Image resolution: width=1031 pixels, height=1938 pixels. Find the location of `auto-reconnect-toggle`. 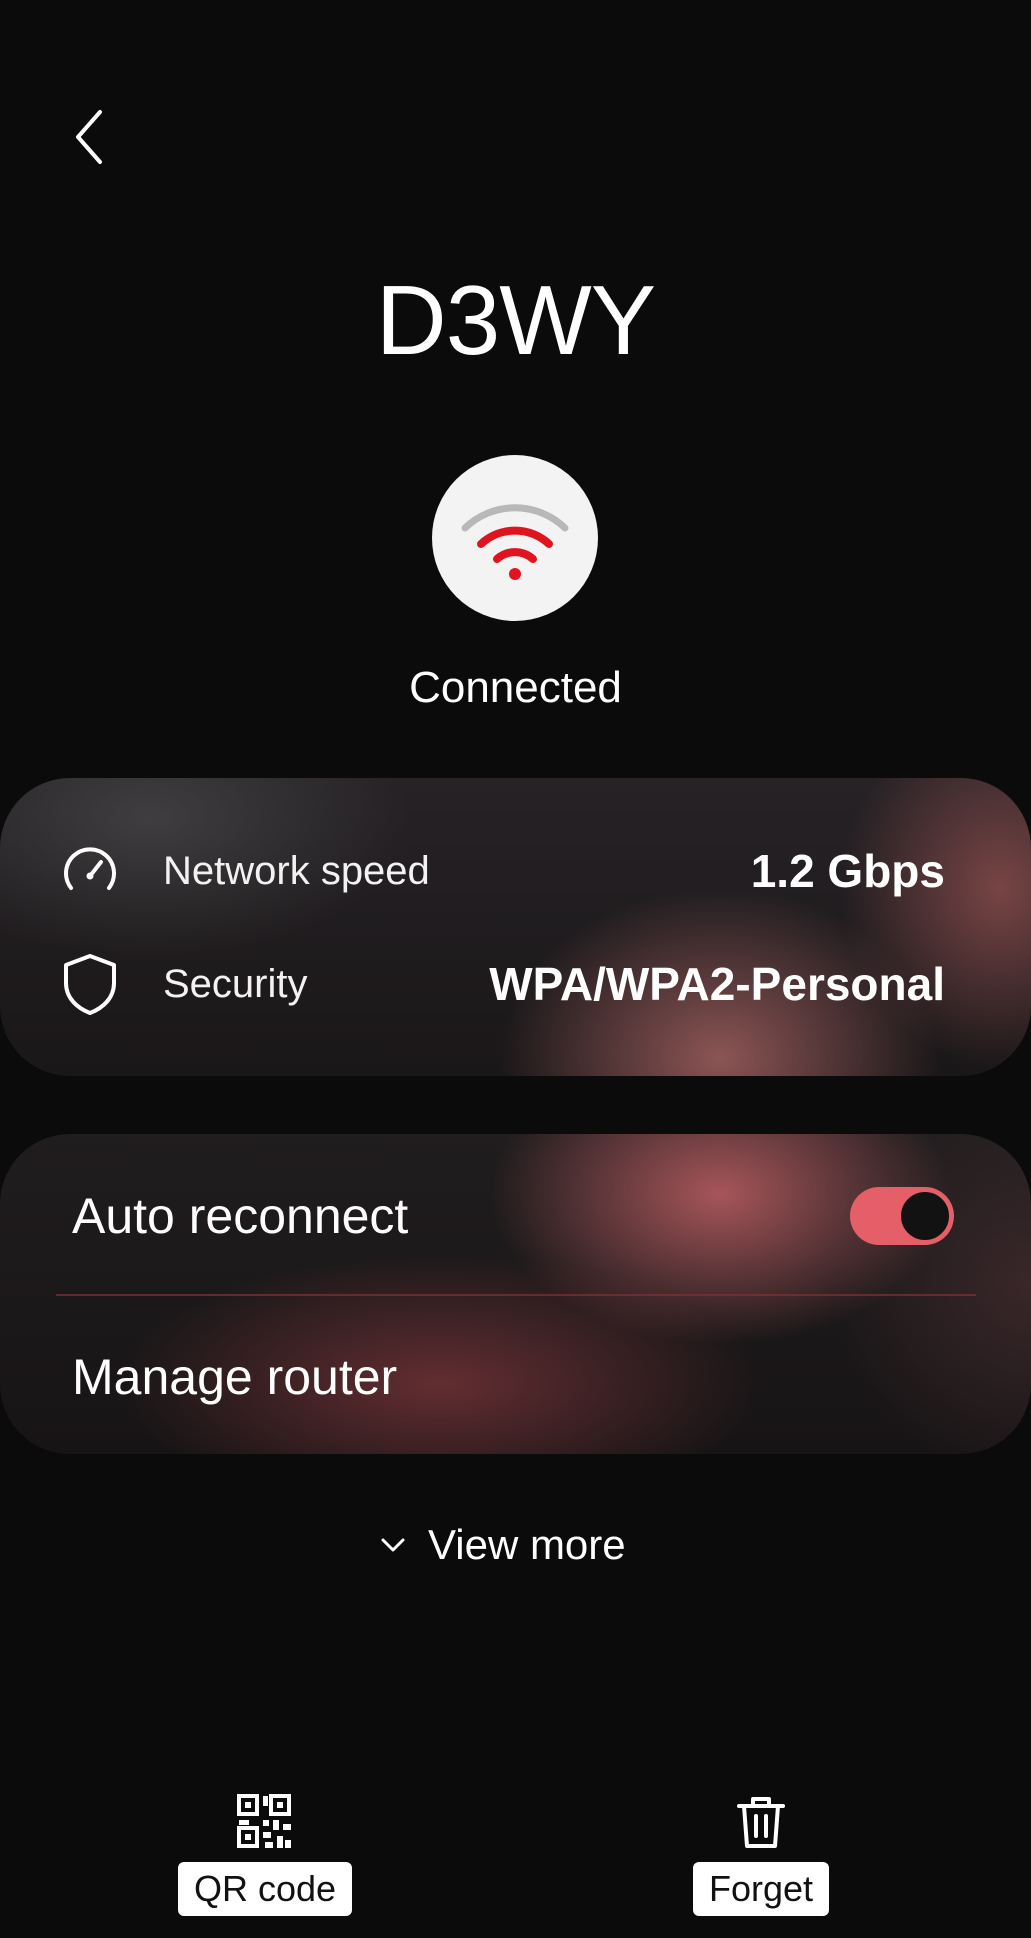

auto-reconnect-toggle is located at coordinates (902, 1216).